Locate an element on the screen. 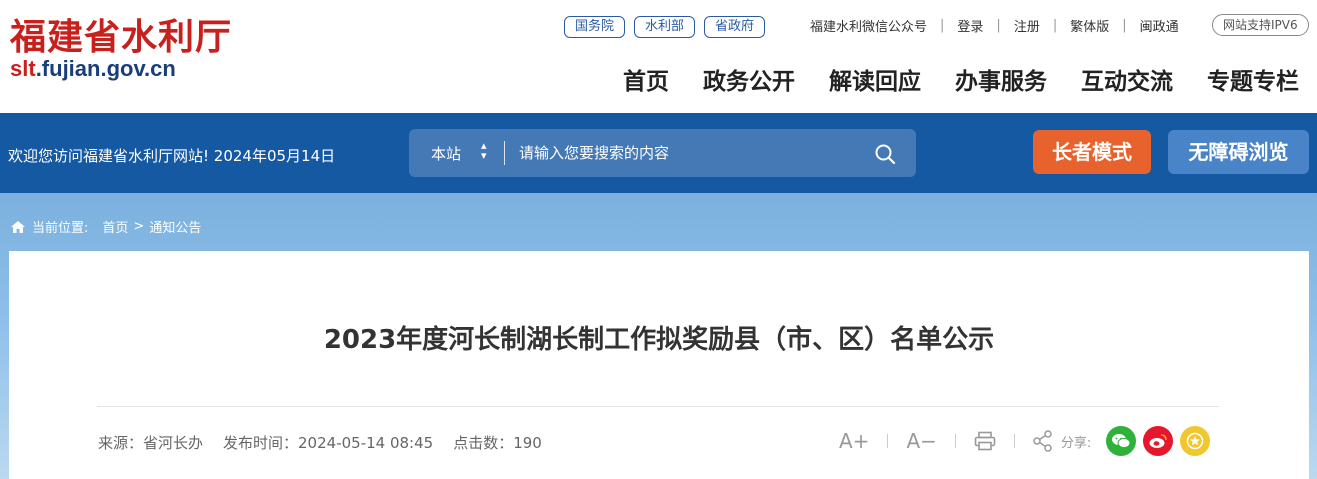  site-url-highlight: slt is located at coordinates (23, 68).